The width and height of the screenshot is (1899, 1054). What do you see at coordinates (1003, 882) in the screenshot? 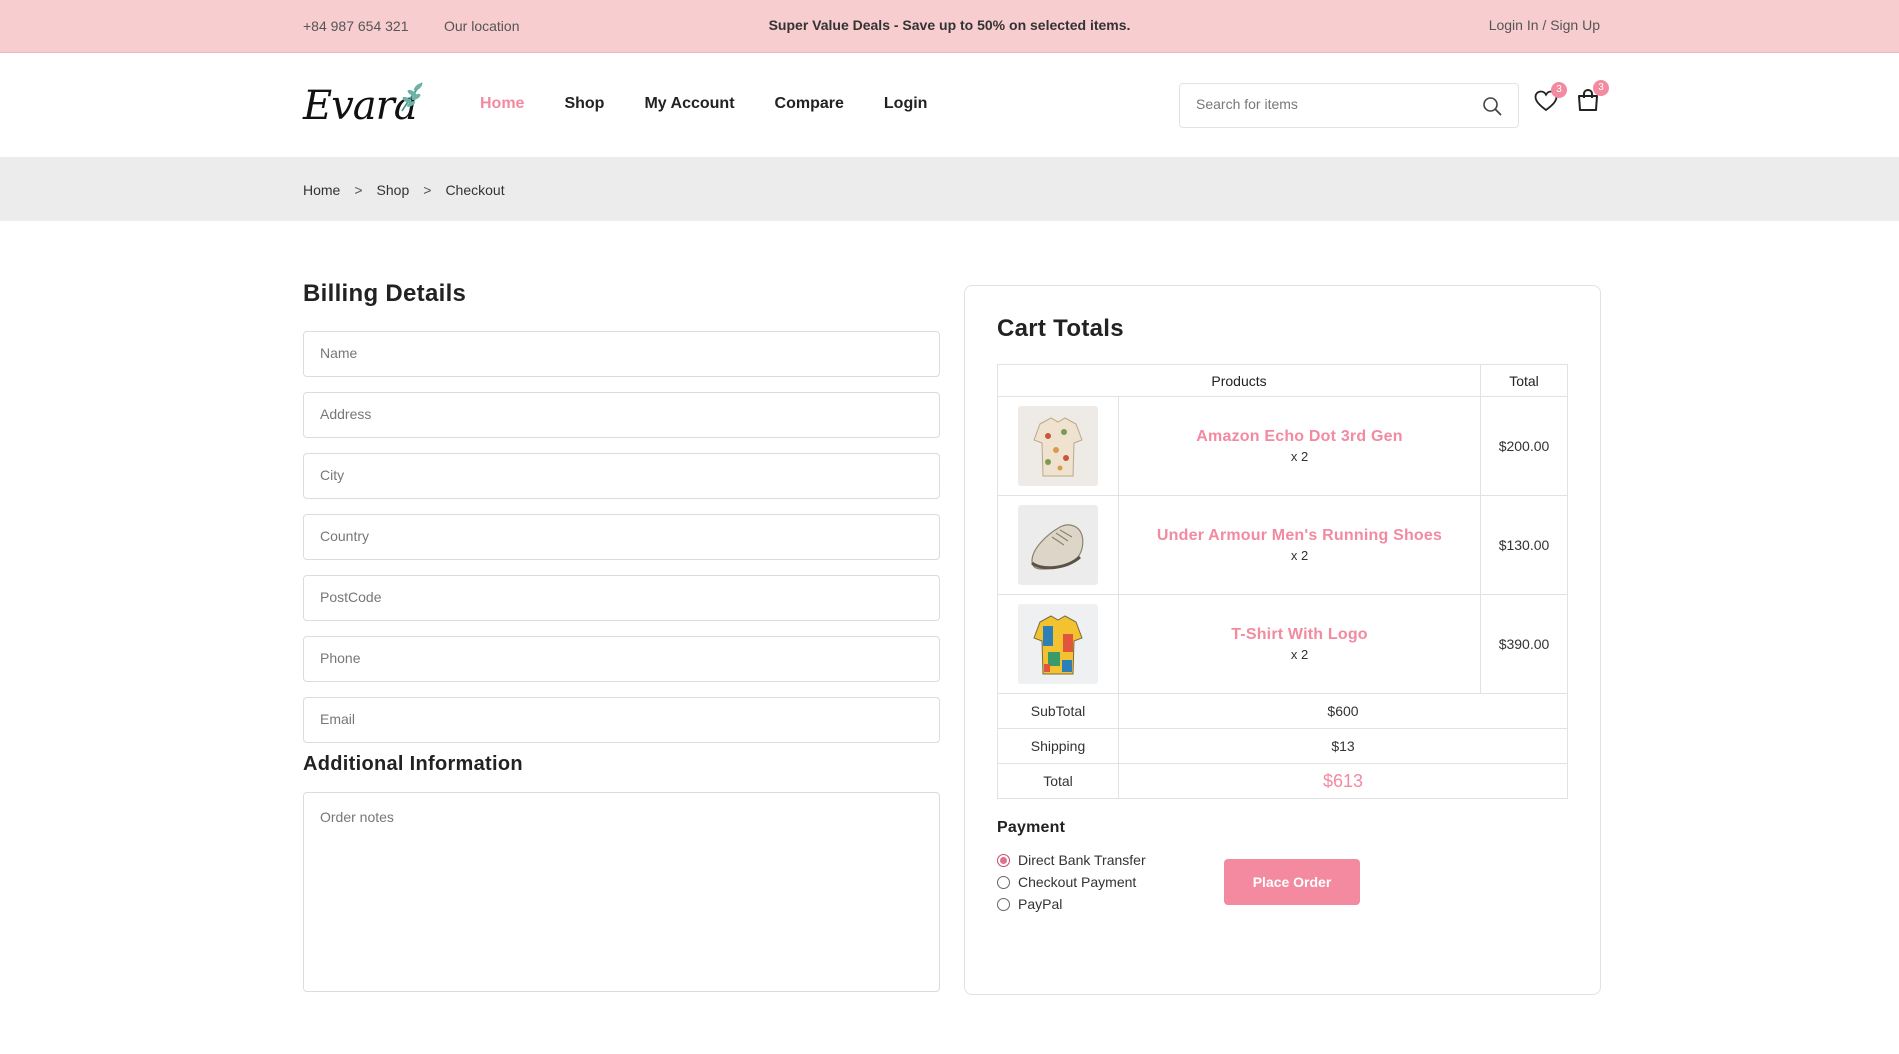
I see `radio-checkout-payment` at bounding box center [1003, 882].